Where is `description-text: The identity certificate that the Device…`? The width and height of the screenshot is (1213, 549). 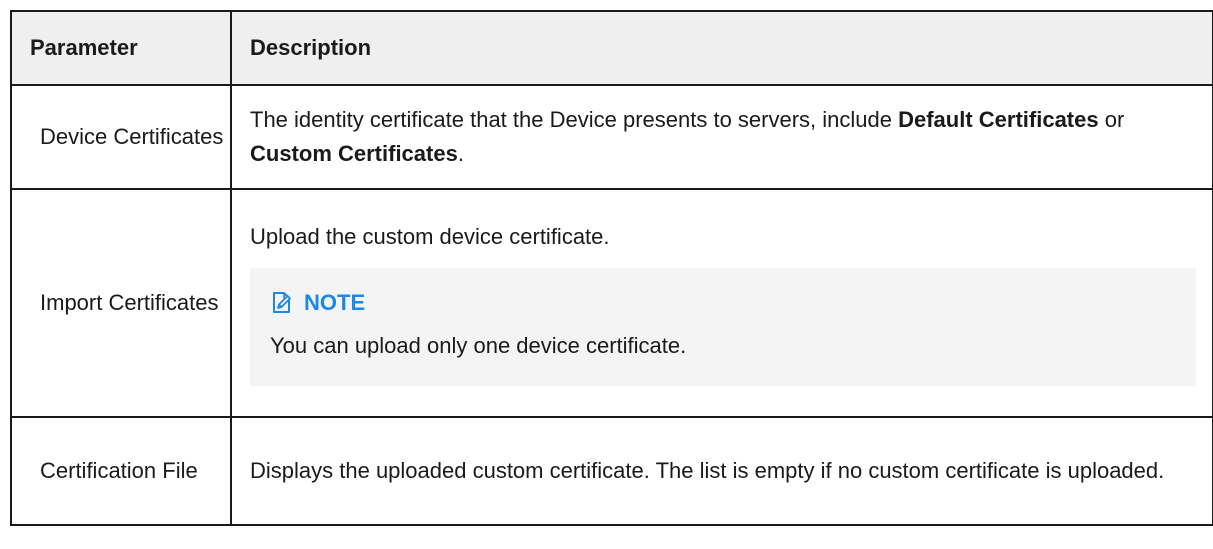 description-text: The identity certificate that the Device… is located at coordinates (574, 119).